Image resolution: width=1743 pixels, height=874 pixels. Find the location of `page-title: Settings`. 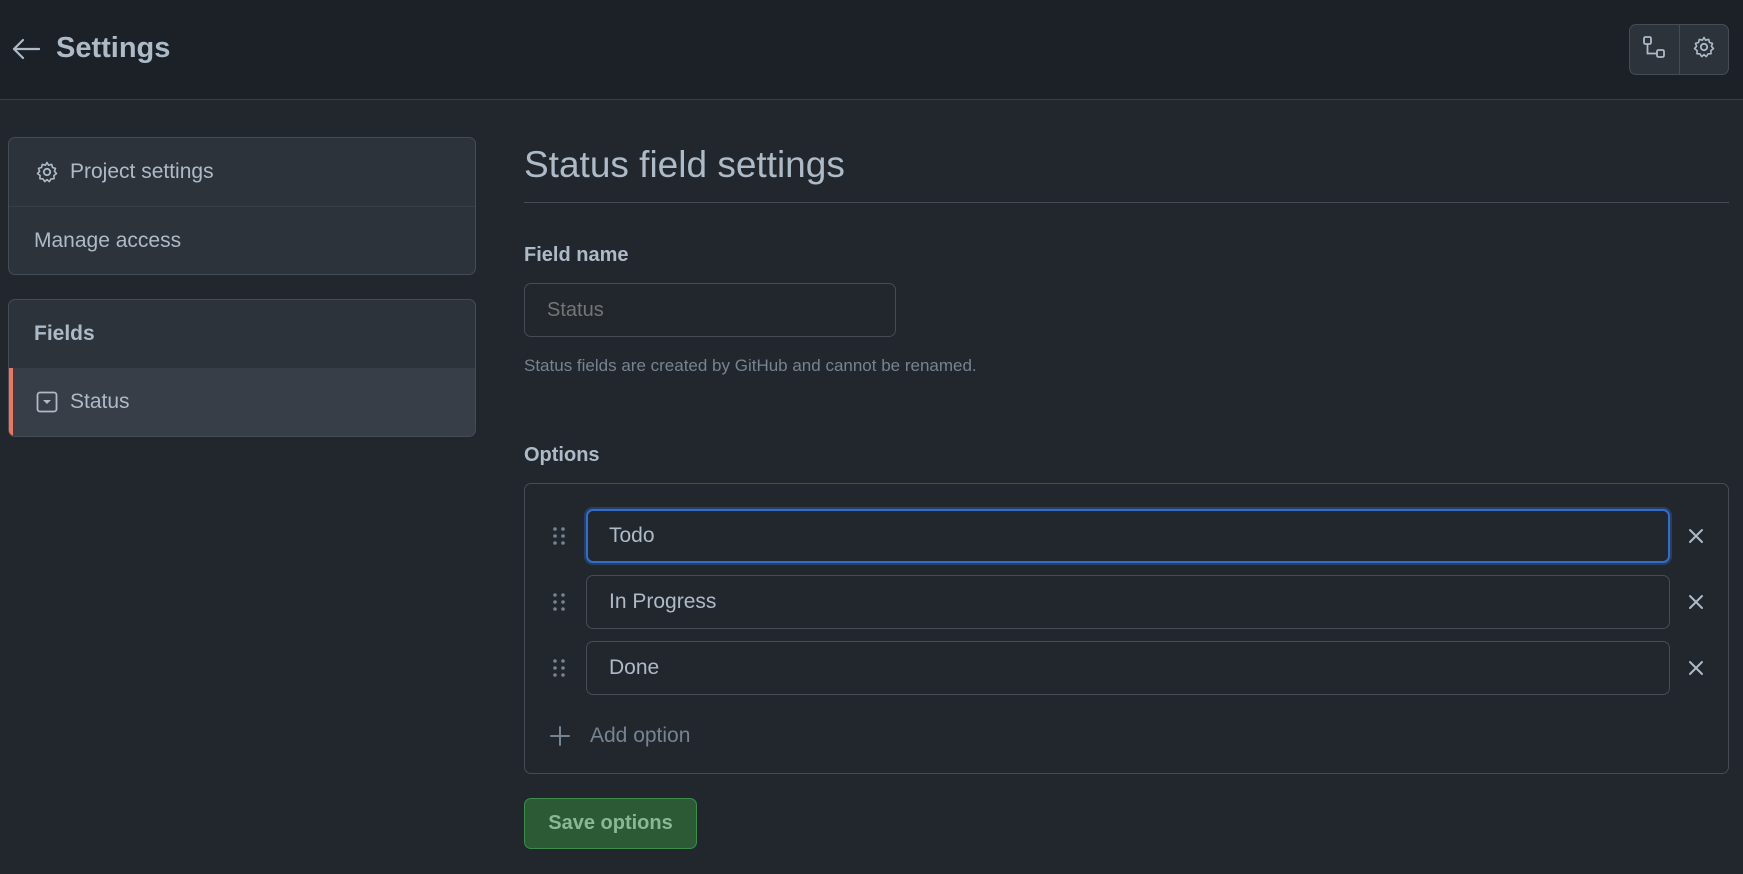

page-title: Settings is located at coordinates (113, 48).